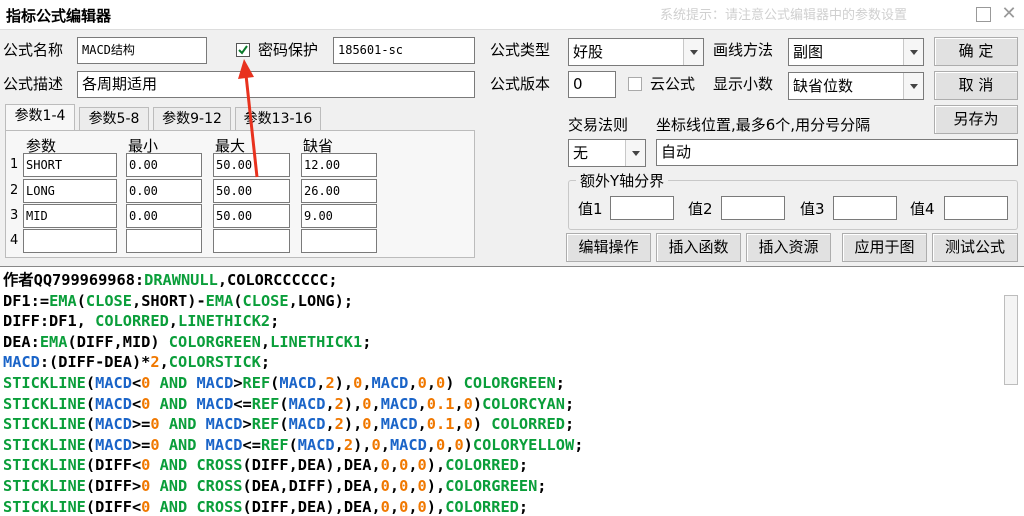 The image size is (1024, 516). Describe the element at coordinates (18, 280) in the screenshot. I see `code-token: 作者` at that location.